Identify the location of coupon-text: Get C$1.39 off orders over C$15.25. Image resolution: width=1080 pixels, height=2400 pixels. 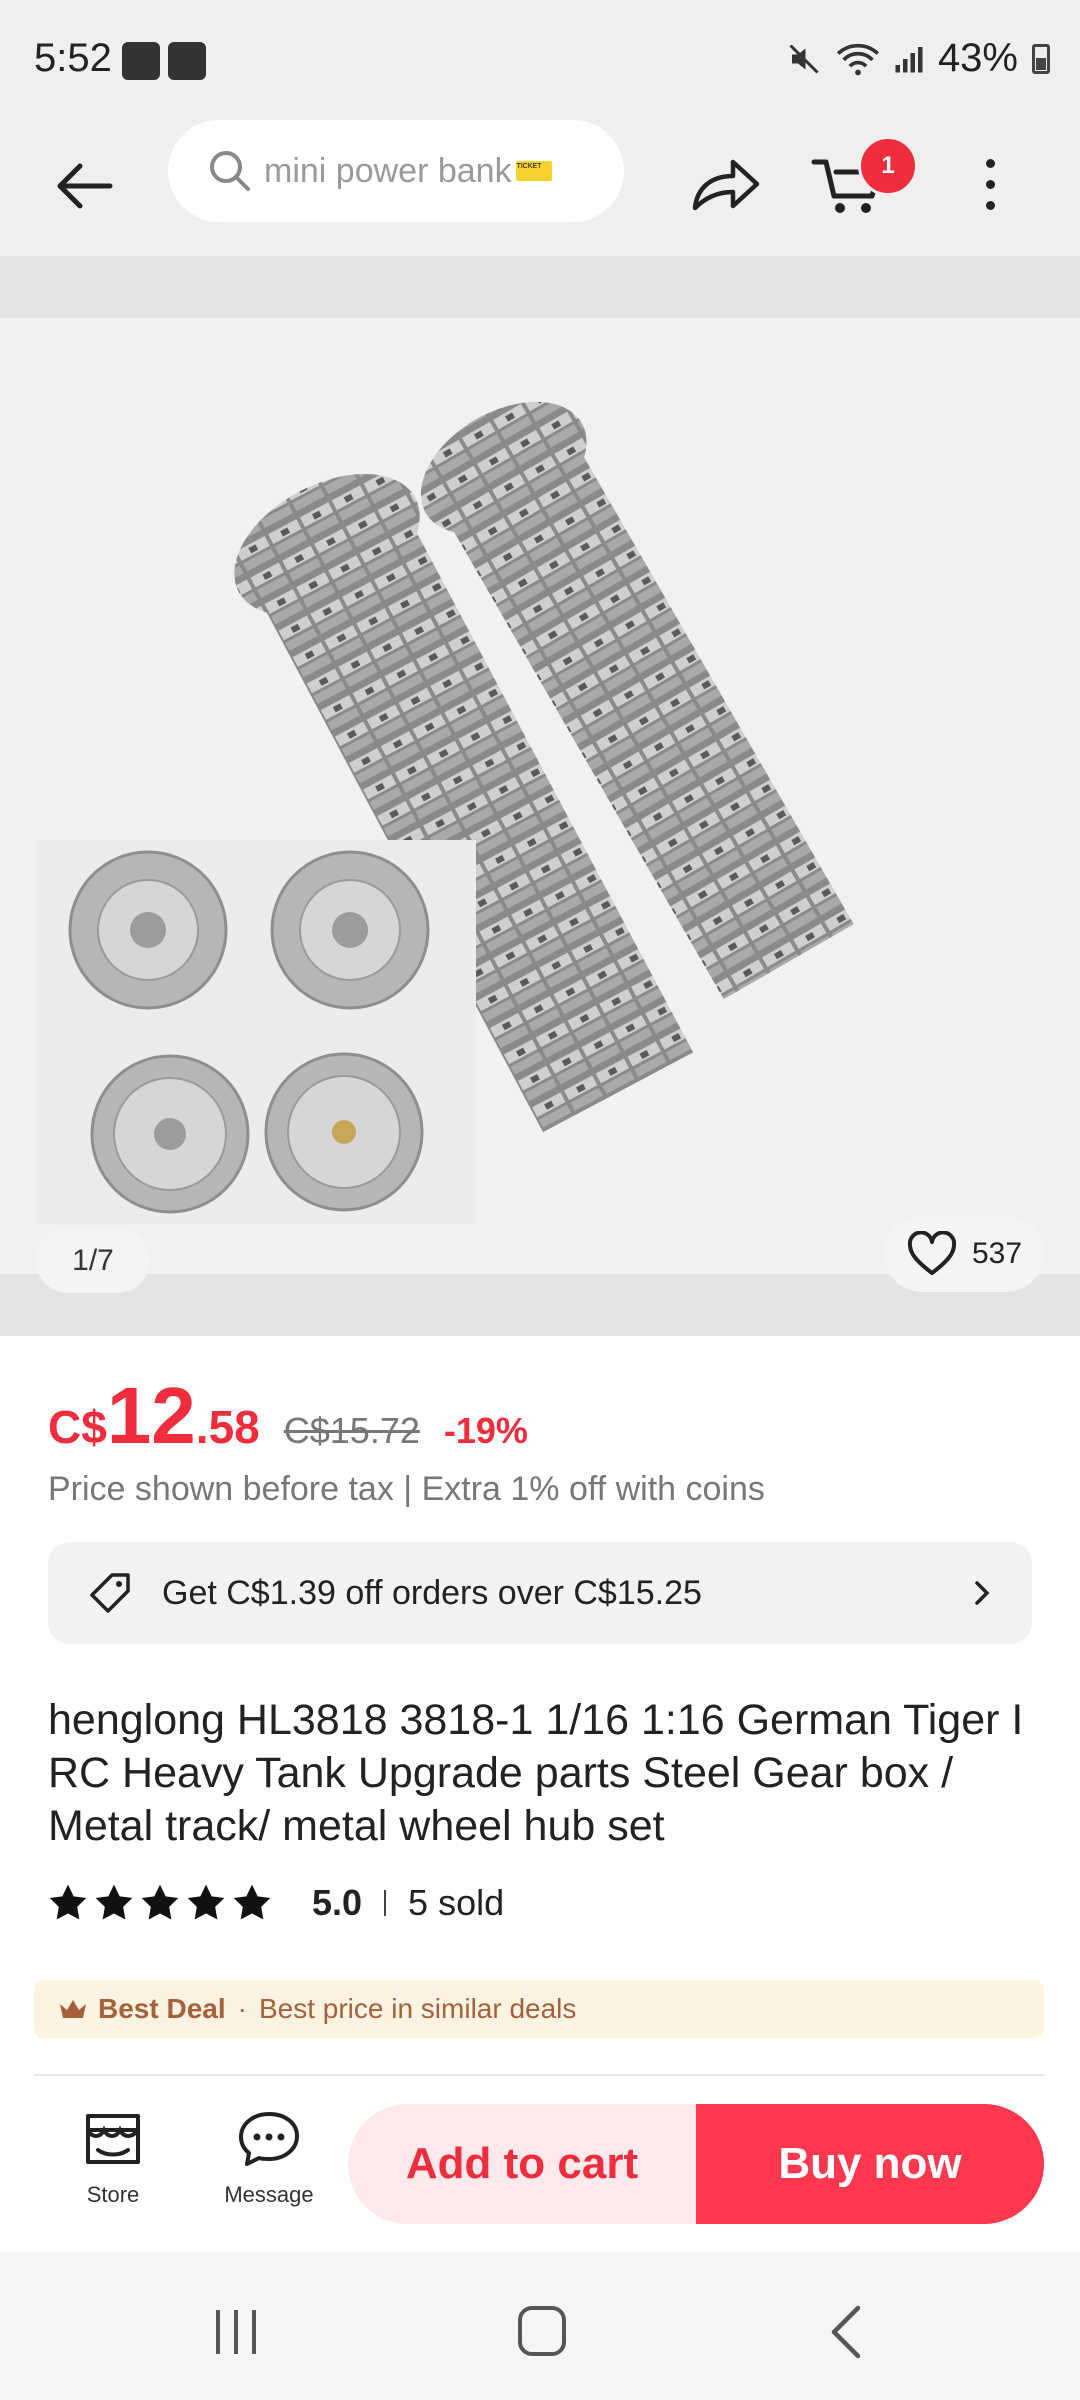
(432, 1592).